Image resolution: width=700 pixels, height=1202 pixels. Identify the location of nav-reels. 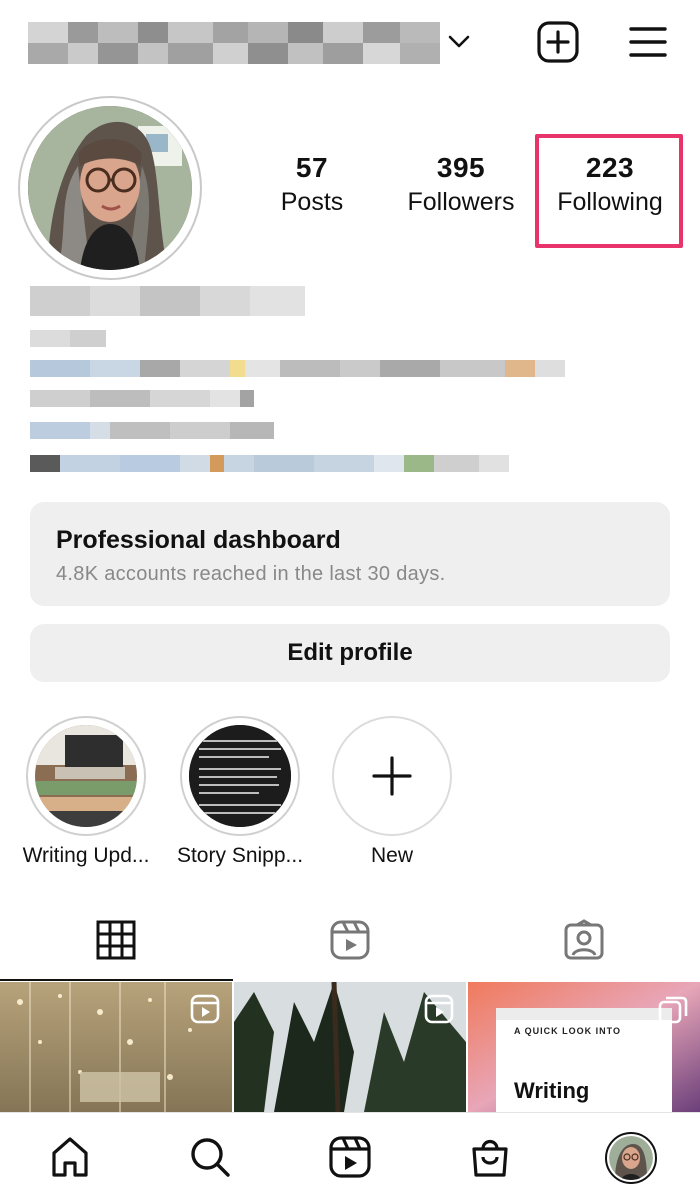
(350, 1159).